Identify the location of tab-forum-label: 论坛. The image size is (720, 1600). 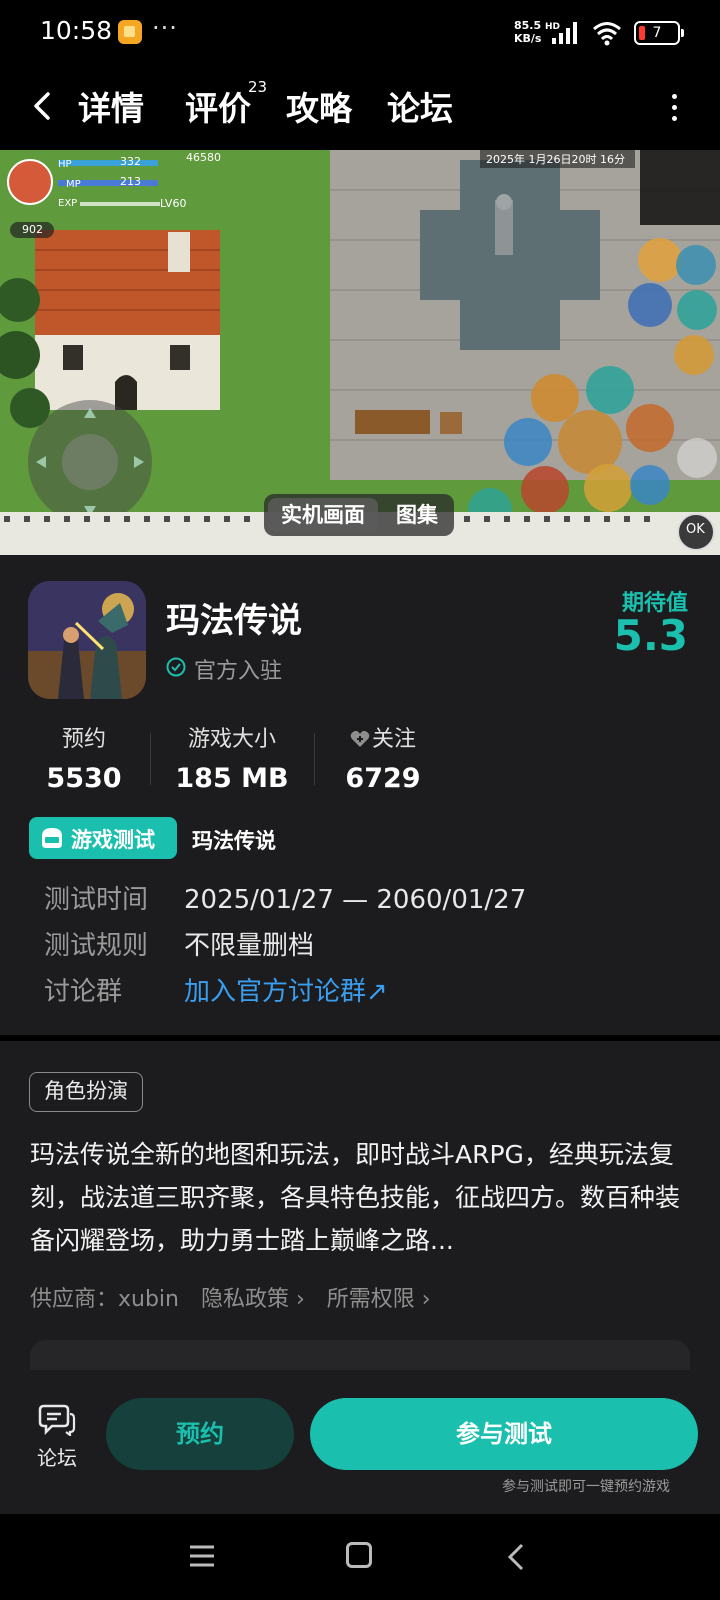
(420, 108).